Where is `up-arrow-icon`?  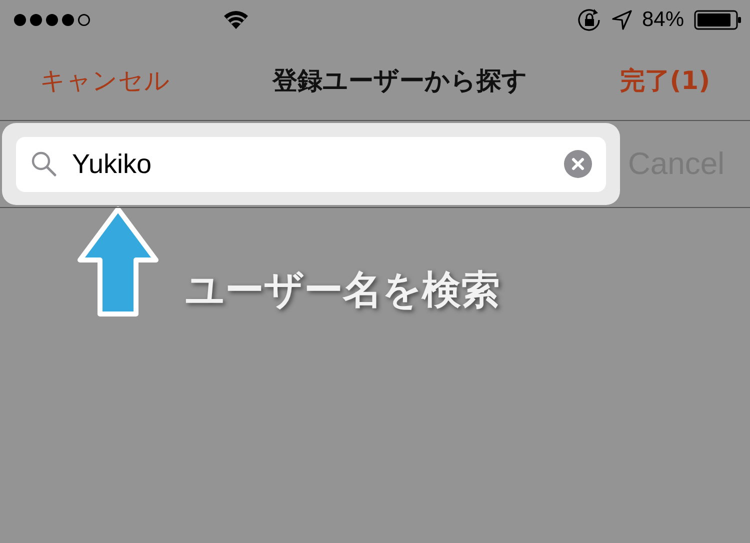 up-arrow-icon is located at coordinates (118, 262).